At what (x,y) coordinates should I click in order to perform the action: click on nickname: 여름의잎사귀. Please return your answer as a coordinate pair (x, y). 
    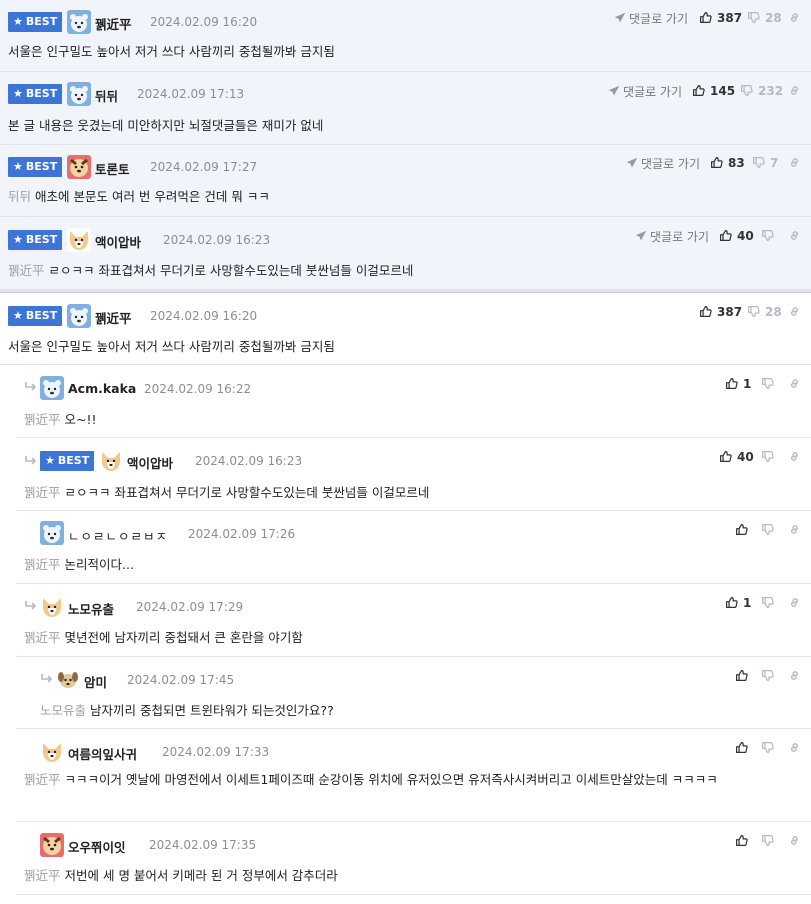
    Looking at the image, I should click on (102, 753).